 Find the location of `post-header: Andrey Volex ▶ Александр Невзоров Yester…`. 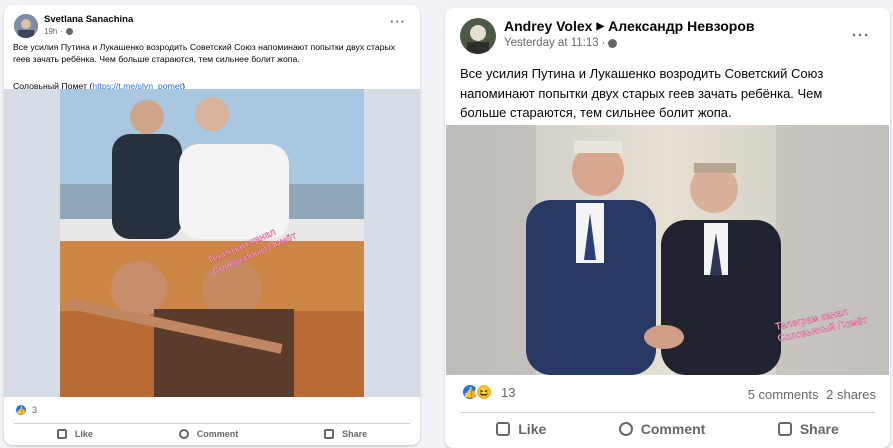

post-header: Andrey Volex ▶ Александр Невзоров Yester… is located at coordinates (607, 36).